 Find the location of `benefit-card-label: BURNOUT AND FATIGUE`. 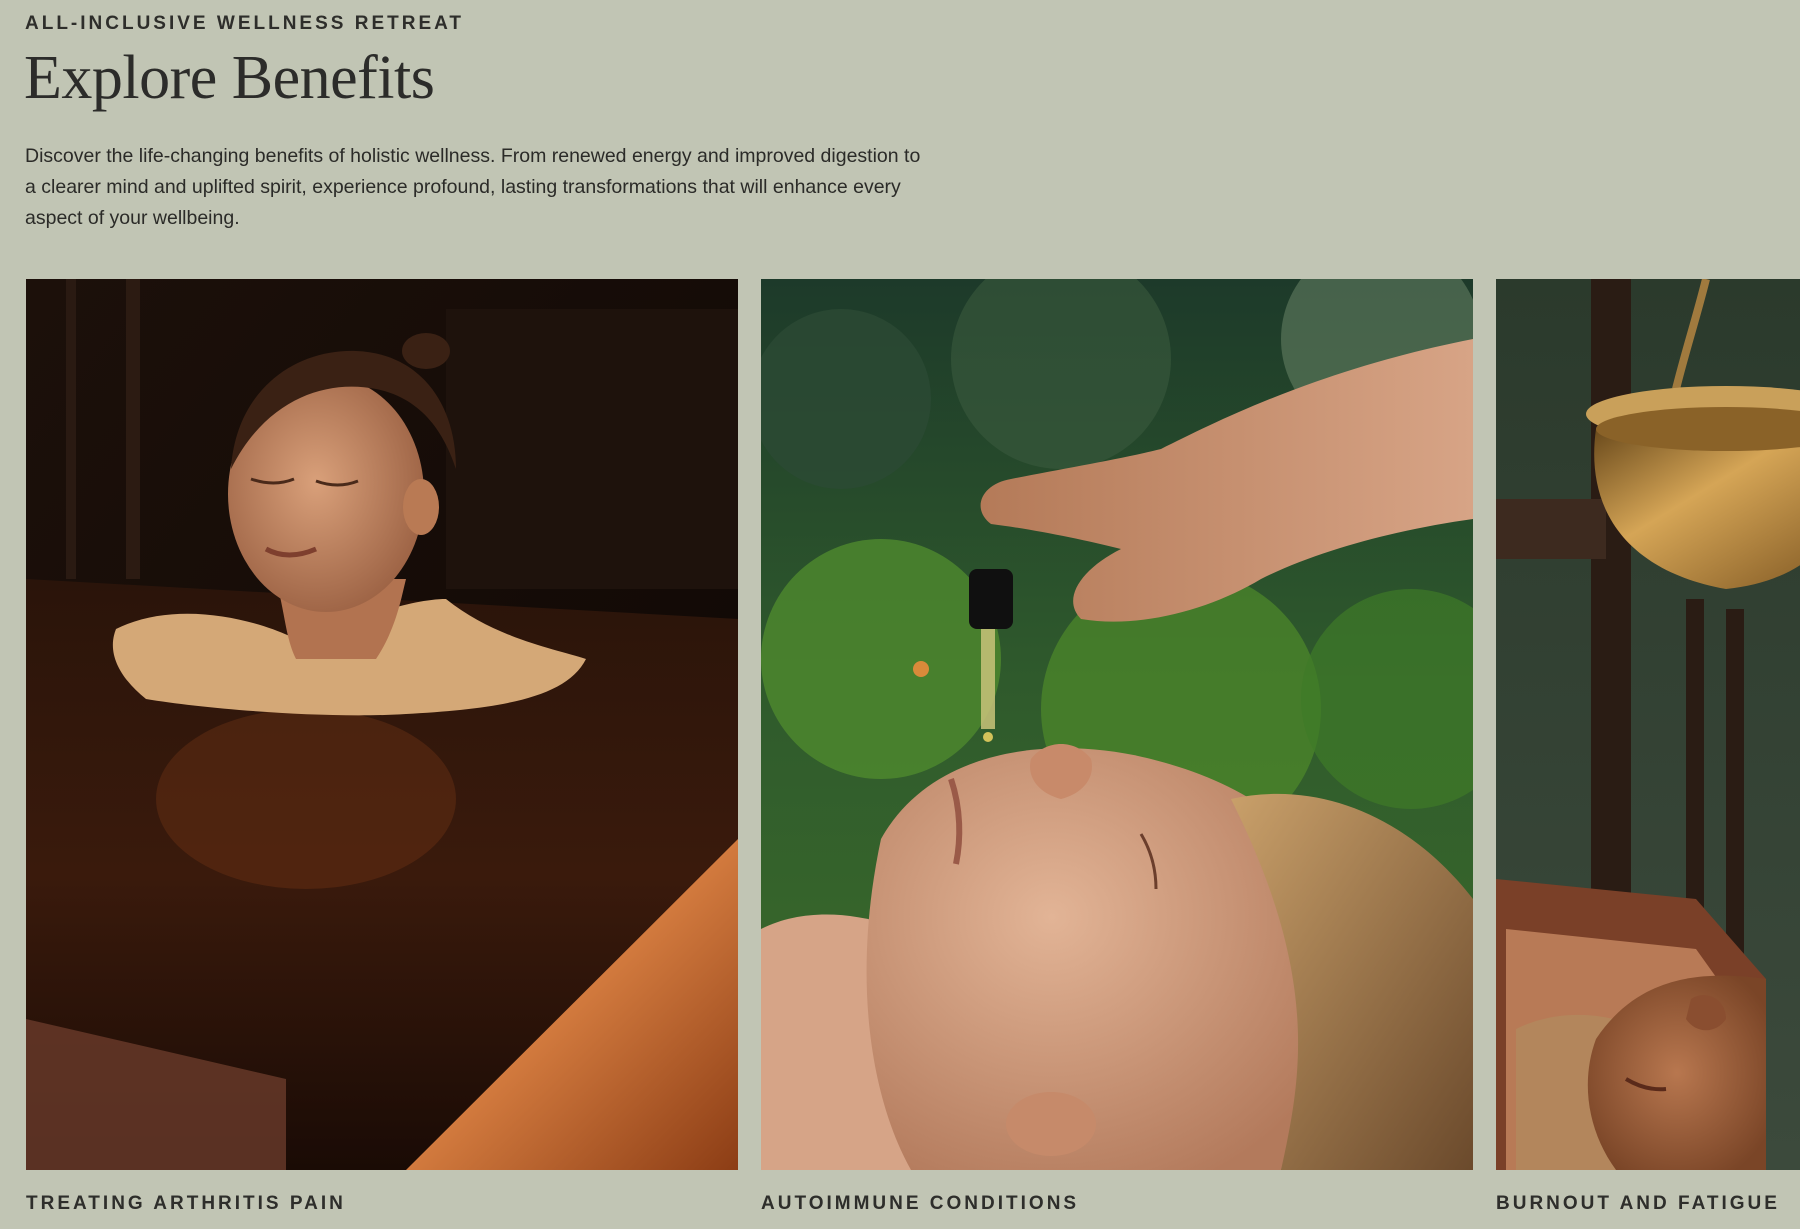

benefit-card-label: BURNOUT AND FATIGUE is located at coordinates (1638, 1203).